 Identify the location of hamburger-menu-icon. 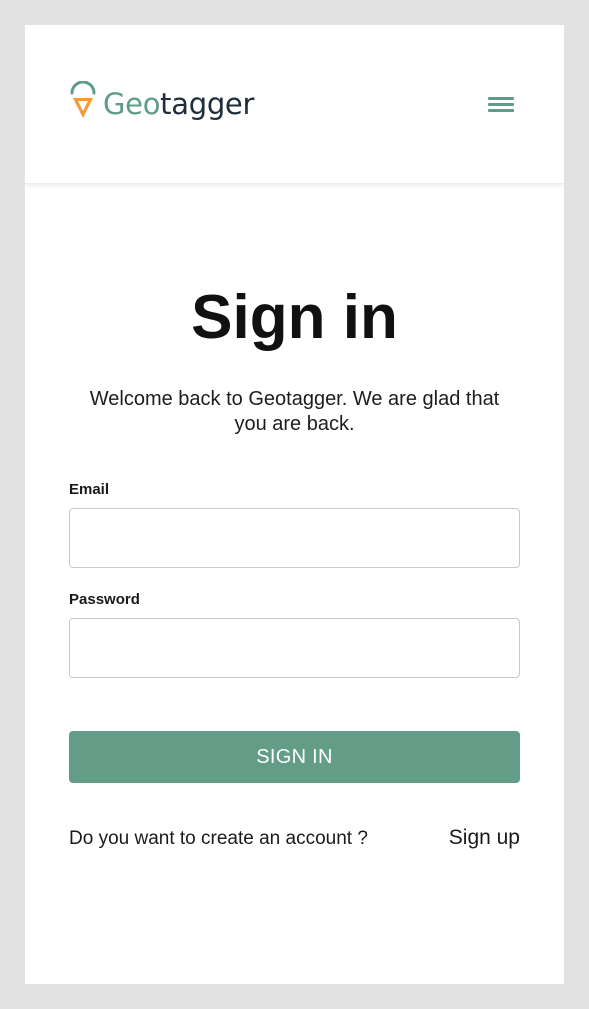
(502, 104).